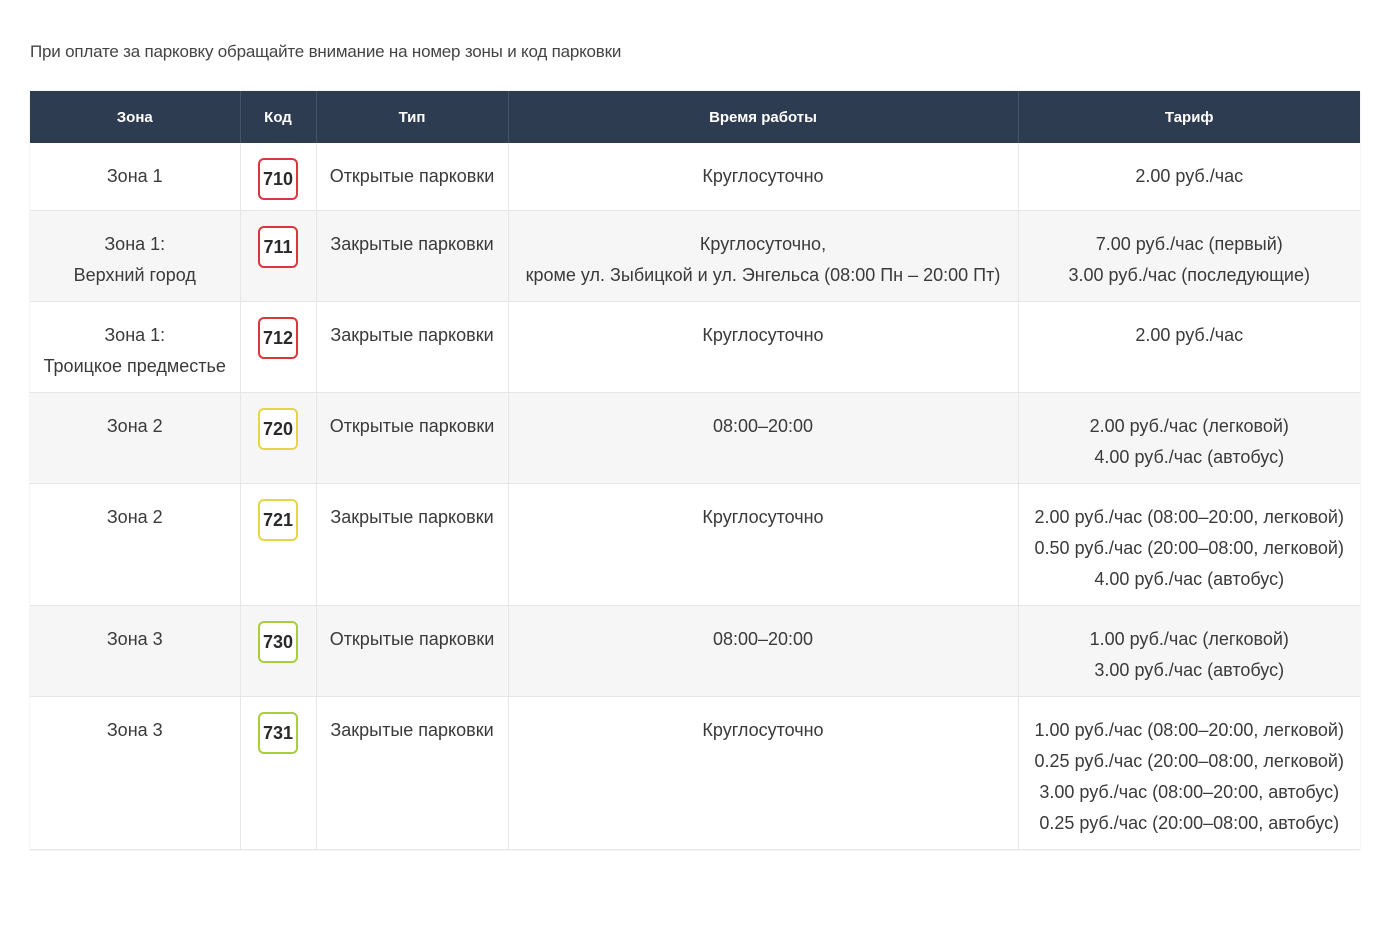 The height and width of the screenshot is (933, 1400). What do you see at coordinates (1189, 730) in the screenshot?
I see `tariff-line: 1.00 руб./час (08:00–20:00, легковой)` at bounding box center [1189, 730].